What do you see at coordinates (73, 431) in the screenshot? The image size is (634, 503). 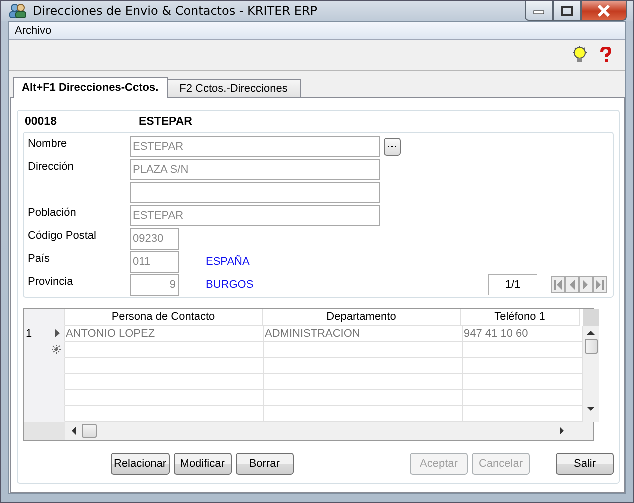 I see `scroll-left-icon` at bounding box center [73, 431].